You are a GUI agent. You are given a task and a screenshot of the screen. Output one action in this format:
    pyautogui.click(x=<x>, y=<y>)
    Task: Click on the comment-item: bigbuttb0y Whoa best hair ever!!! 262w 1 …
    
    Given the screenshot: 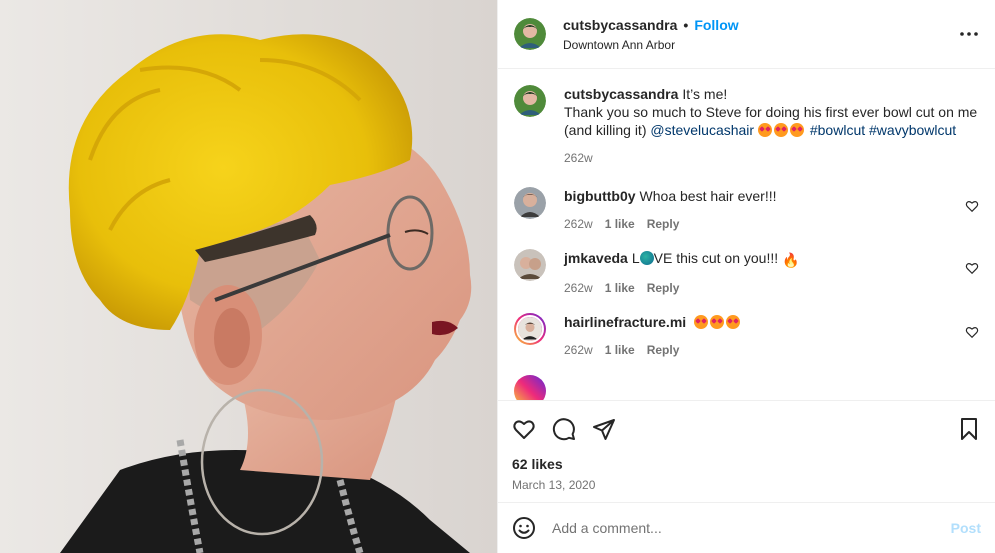 What is the action you would take?
    pyautogui.click(x=746, y=210)
    